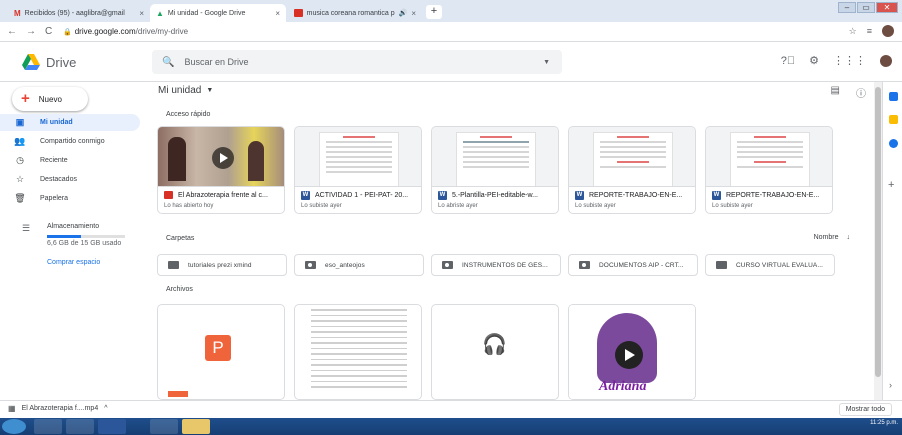 The width and height of the screenshot is (902, 435). What do you see at coordinates (185, 90) in the screenshot?
I see `breadcrumb: Mi unidad ▼` at bounding box center [185, 90].